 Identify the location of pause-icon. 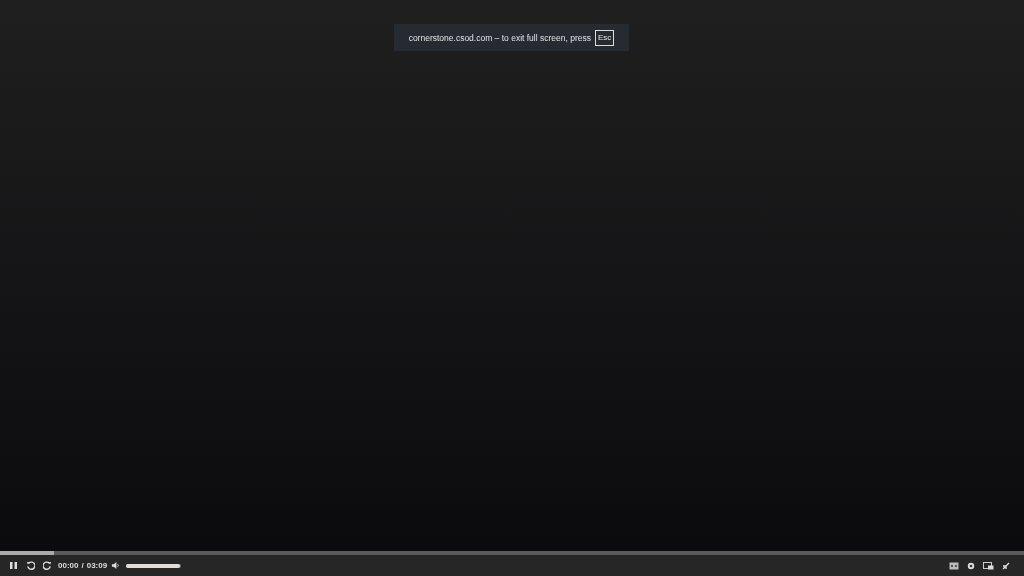
(13, 565).